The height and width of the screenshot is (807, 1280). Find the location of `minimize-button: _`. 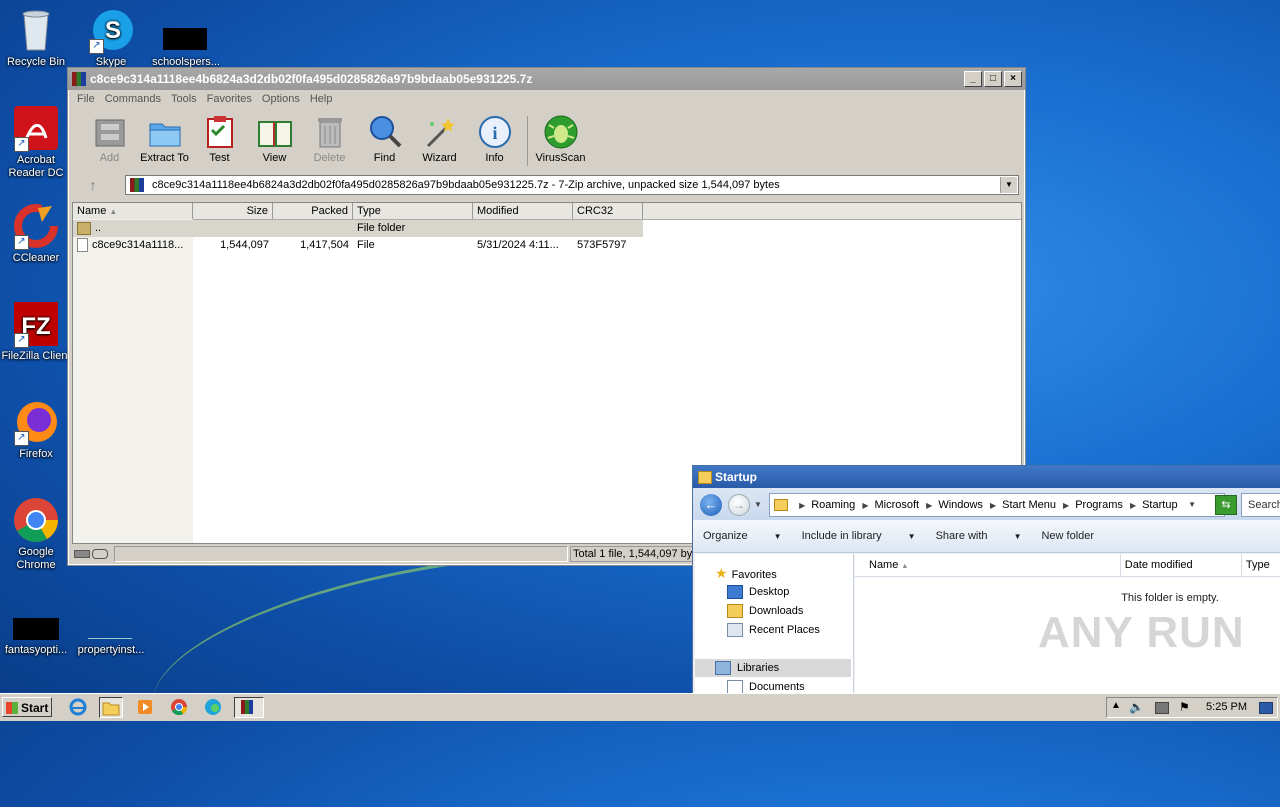

minimize-button: _ is located at coordinates (973, 79).